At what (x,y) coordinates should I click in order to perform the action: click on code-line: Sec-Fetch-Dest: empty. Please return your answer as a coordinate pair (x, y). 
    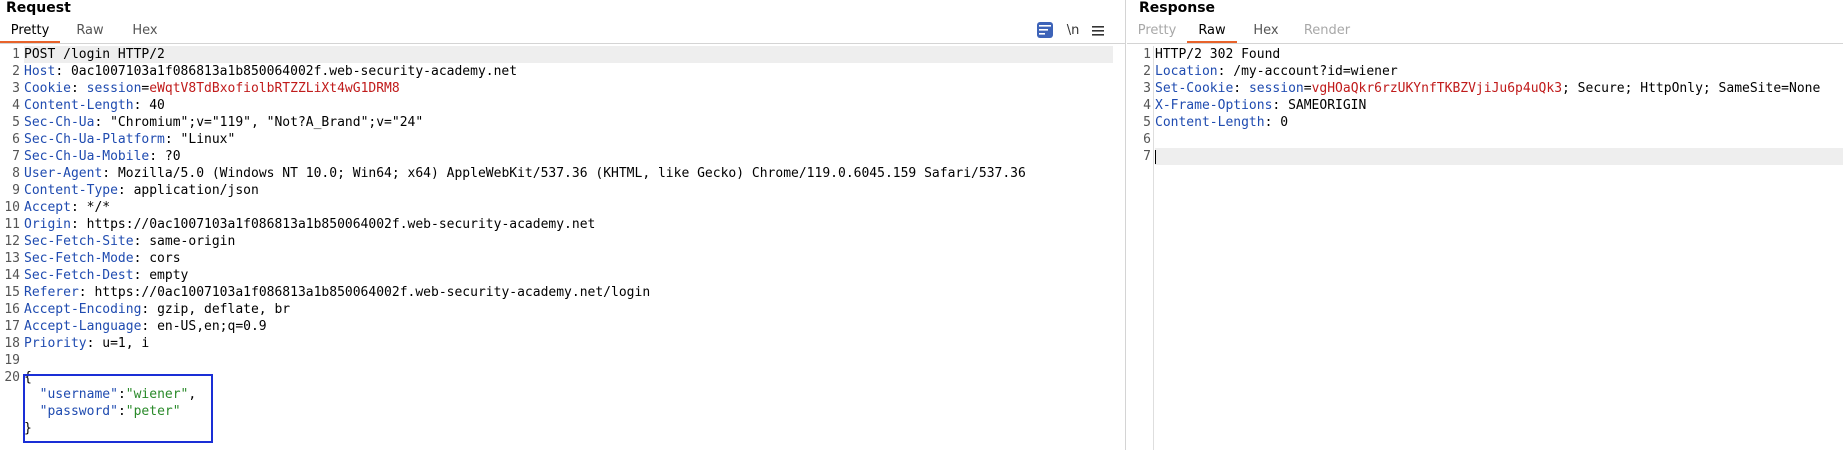
    Looking at the image, I should click on (106, 275).